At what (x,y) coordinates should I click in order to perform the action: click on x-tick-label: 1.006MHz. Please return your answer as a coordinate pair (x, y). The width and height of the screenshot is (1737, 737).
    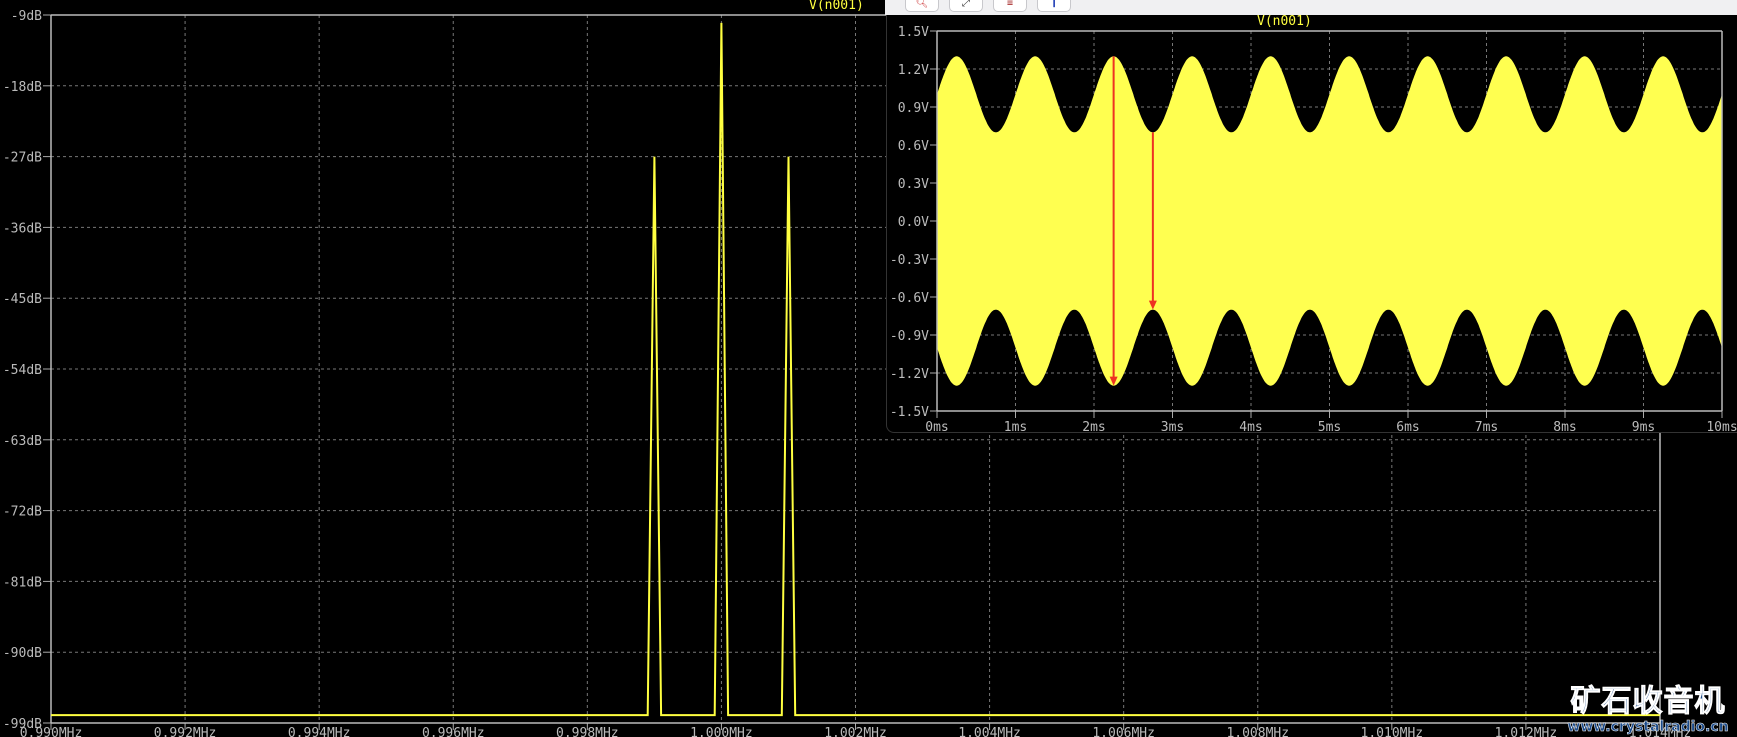
    Looking at the image, I should click on (1123, 731).